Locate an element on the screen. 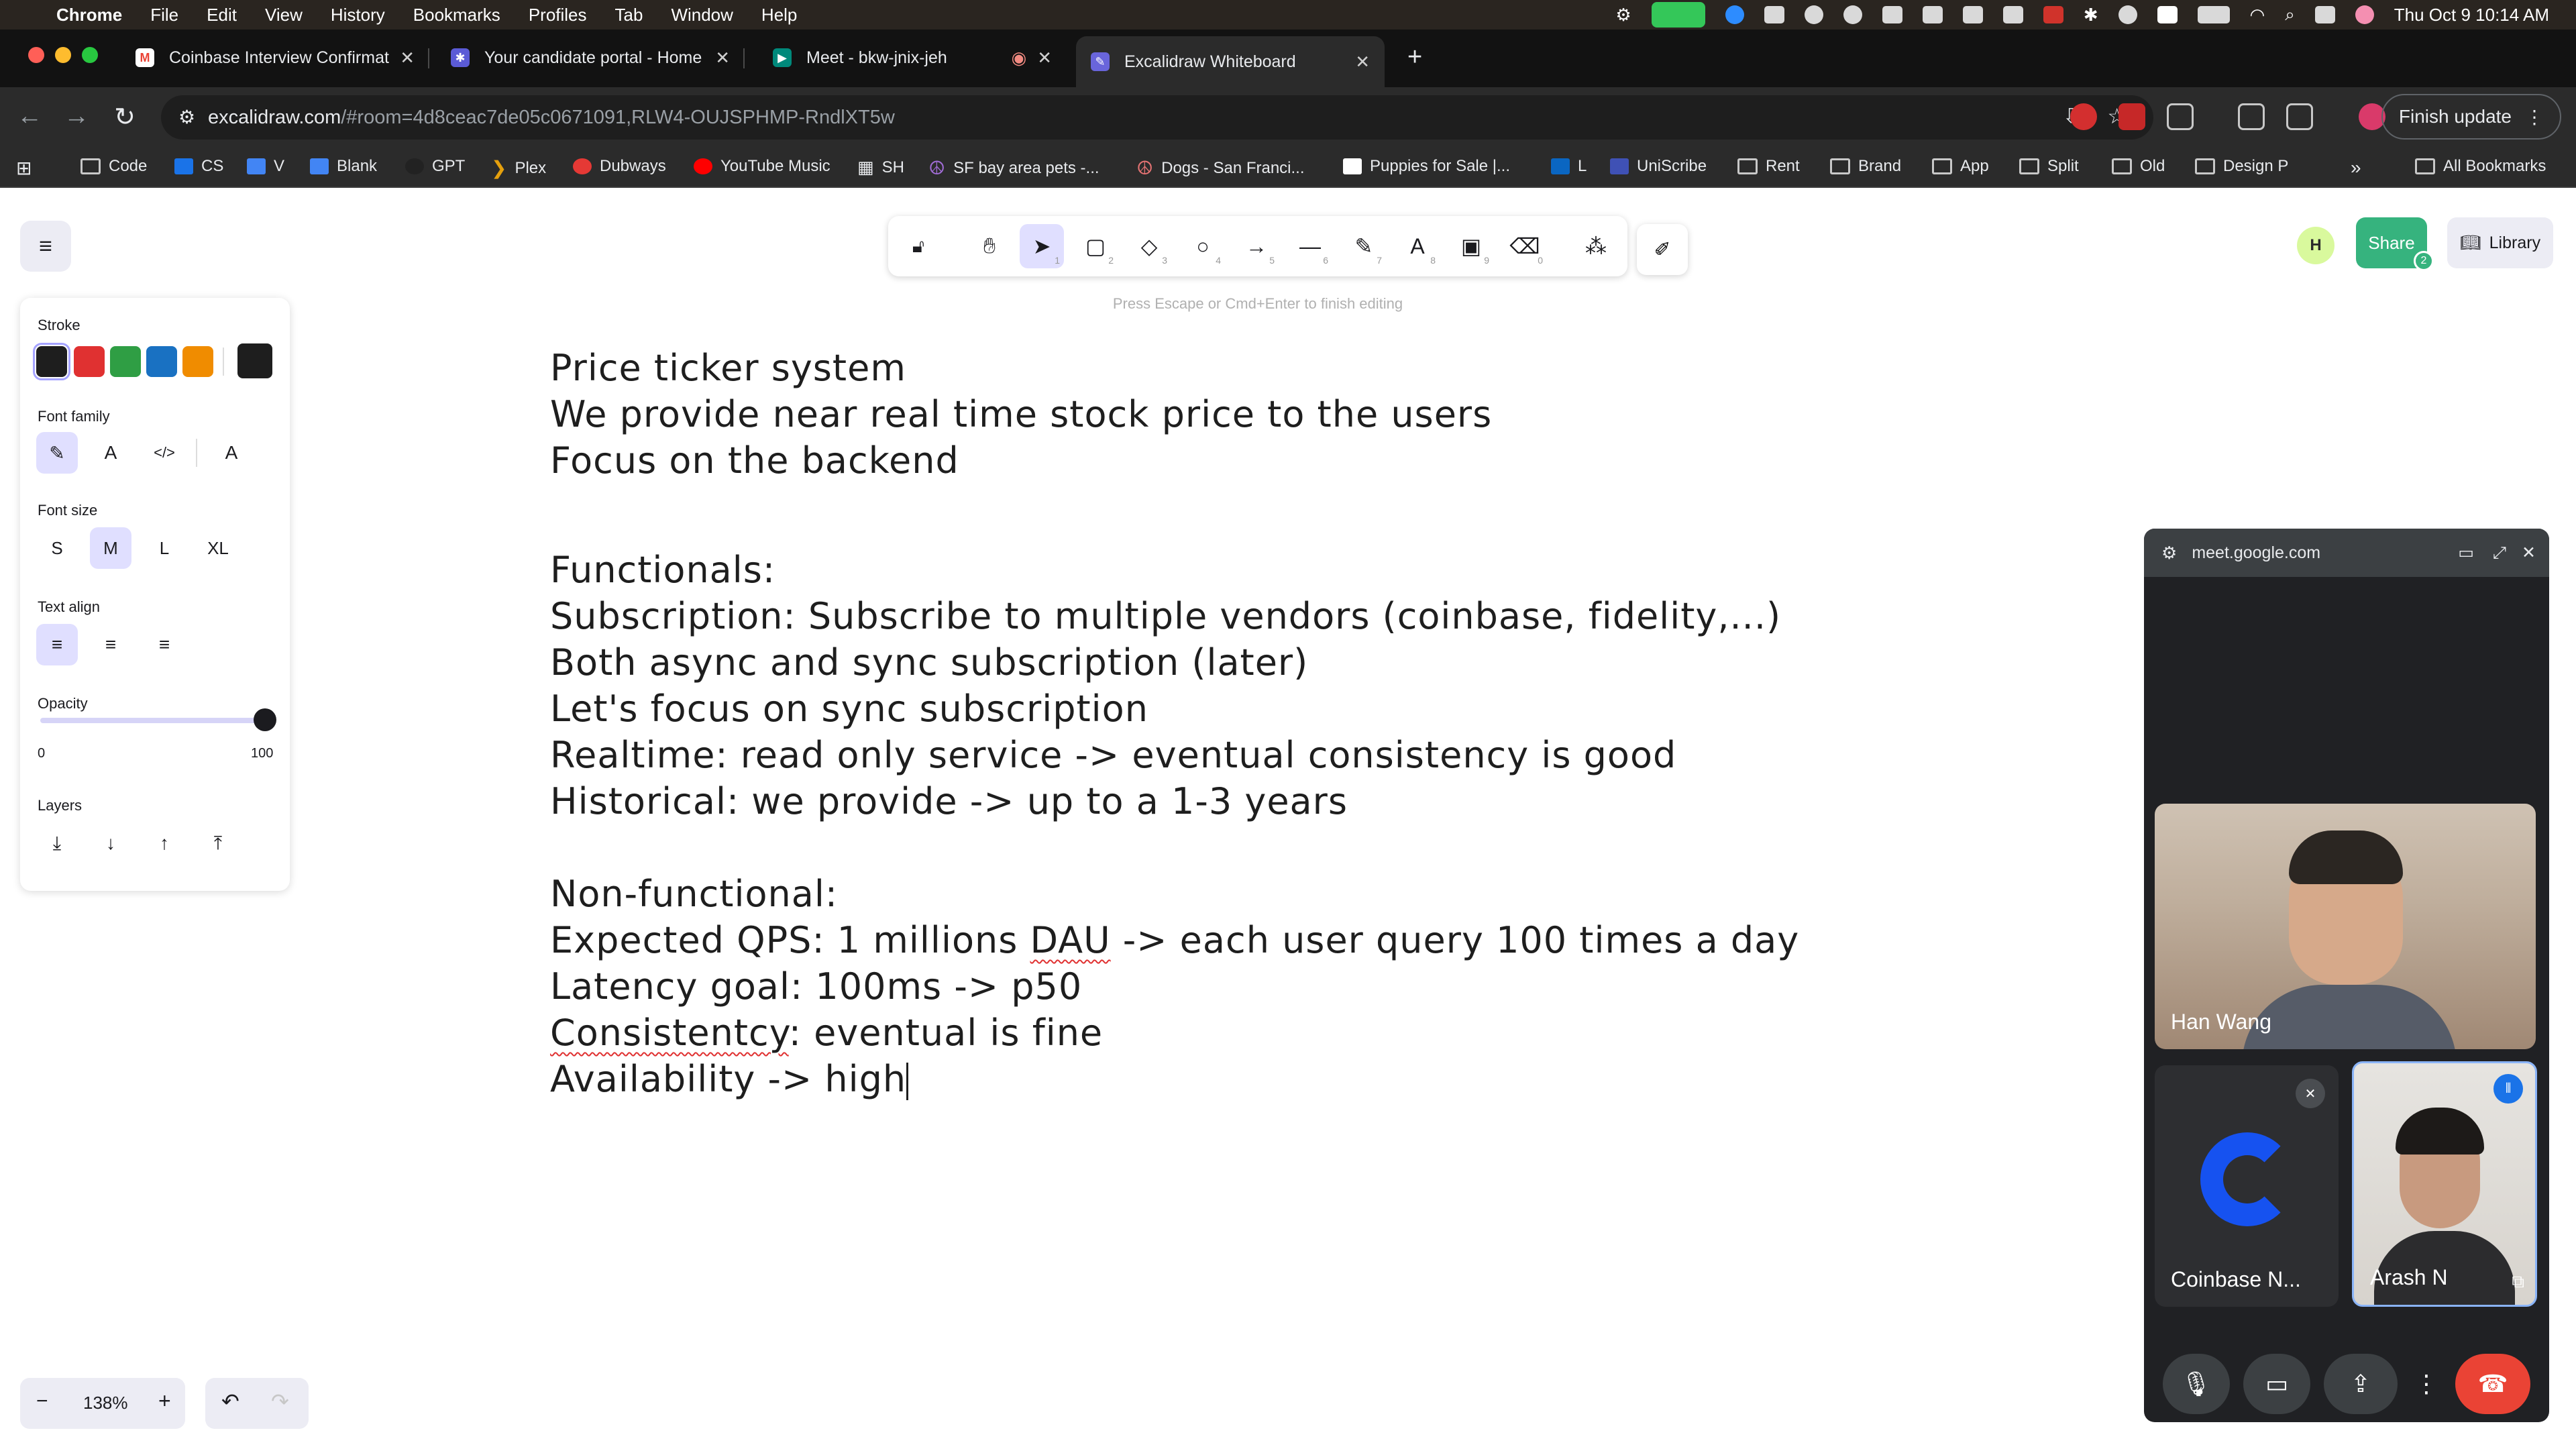 The width and height of the screenshot is (2576, 1449). menu-profiles: Profiles is located at coordinates (558, 15).